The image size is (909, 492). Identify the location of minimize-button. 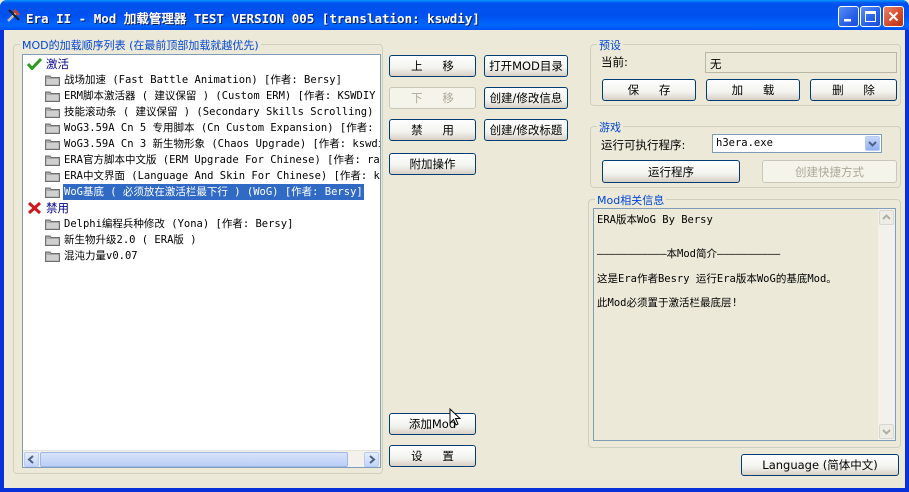
(848, 16).